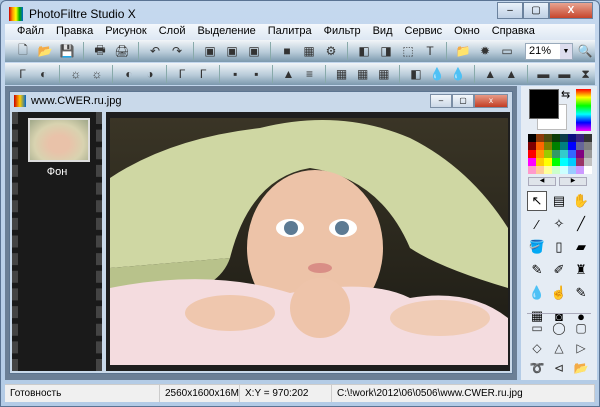 Image resolution: width=600 pixels, height=407 pixels. Describe the element at coordinates (510, 10) in the screenshot. I see `minimize-button: –` at that location.